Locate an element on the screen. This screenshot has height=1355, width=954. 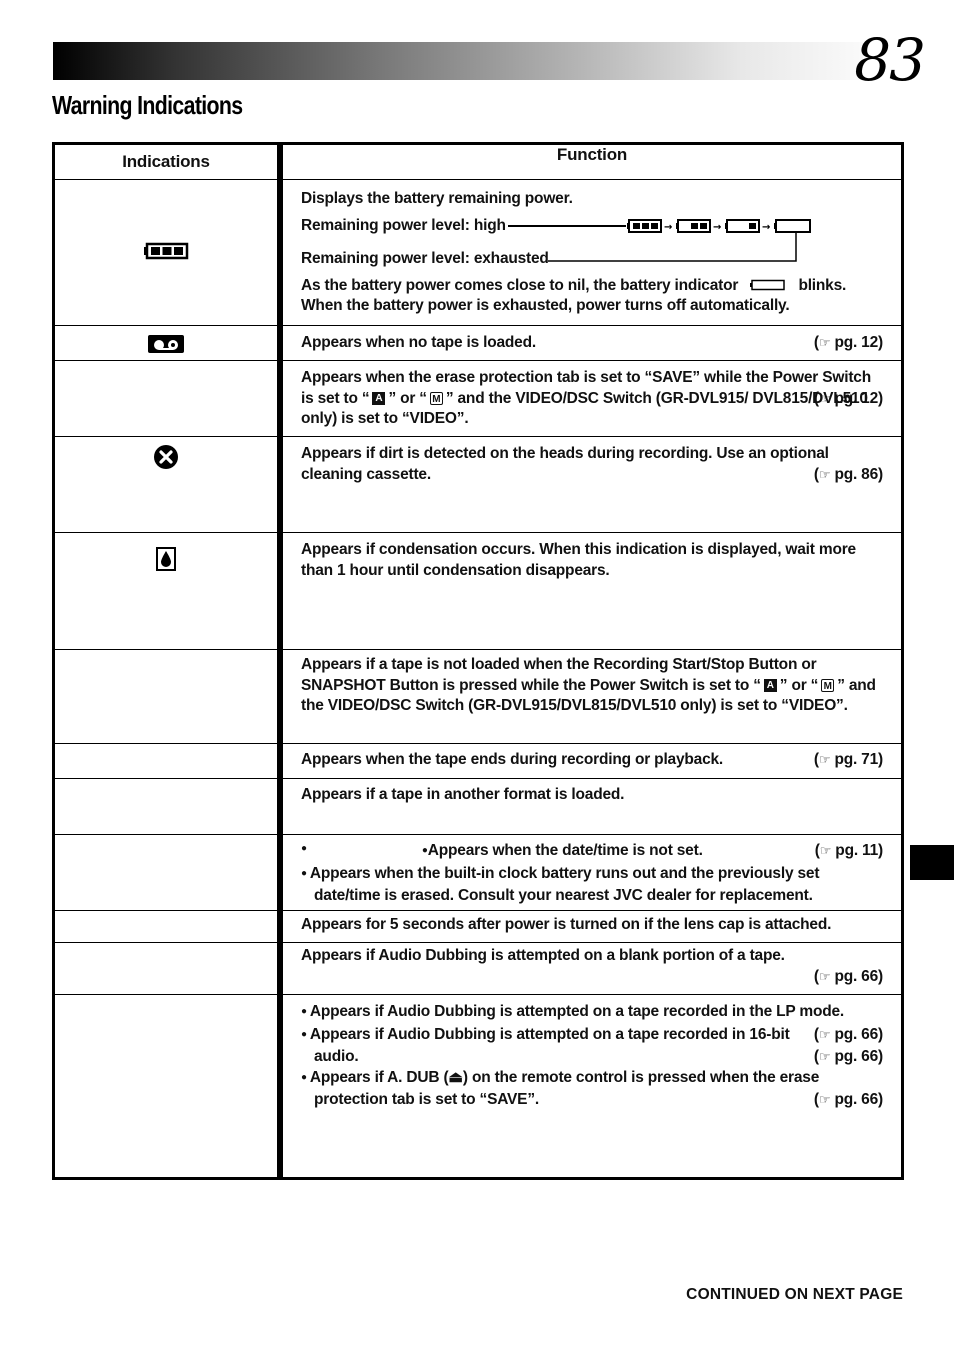
battery-2-icon is located at coordinates (693, 225).